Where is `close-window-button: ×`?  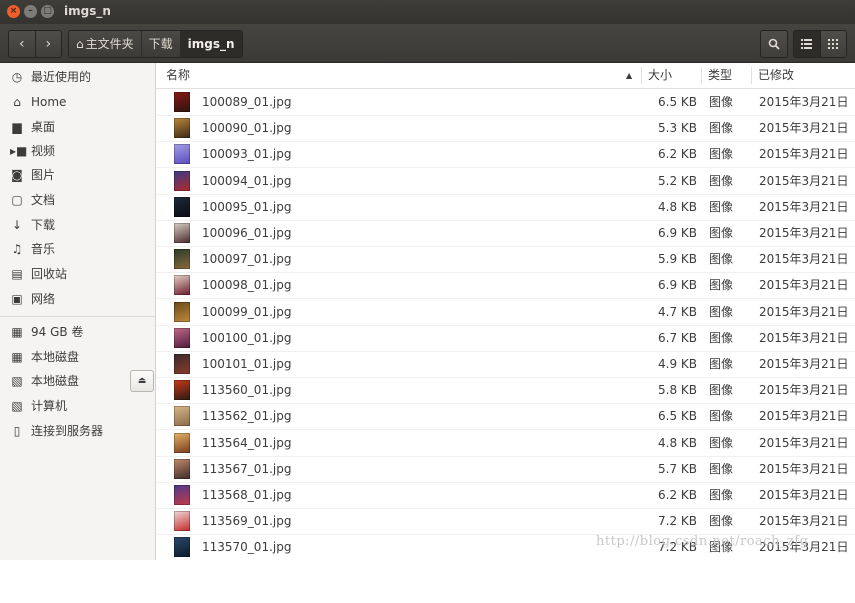
close-window-button: × is located at coordinates (13, 11).